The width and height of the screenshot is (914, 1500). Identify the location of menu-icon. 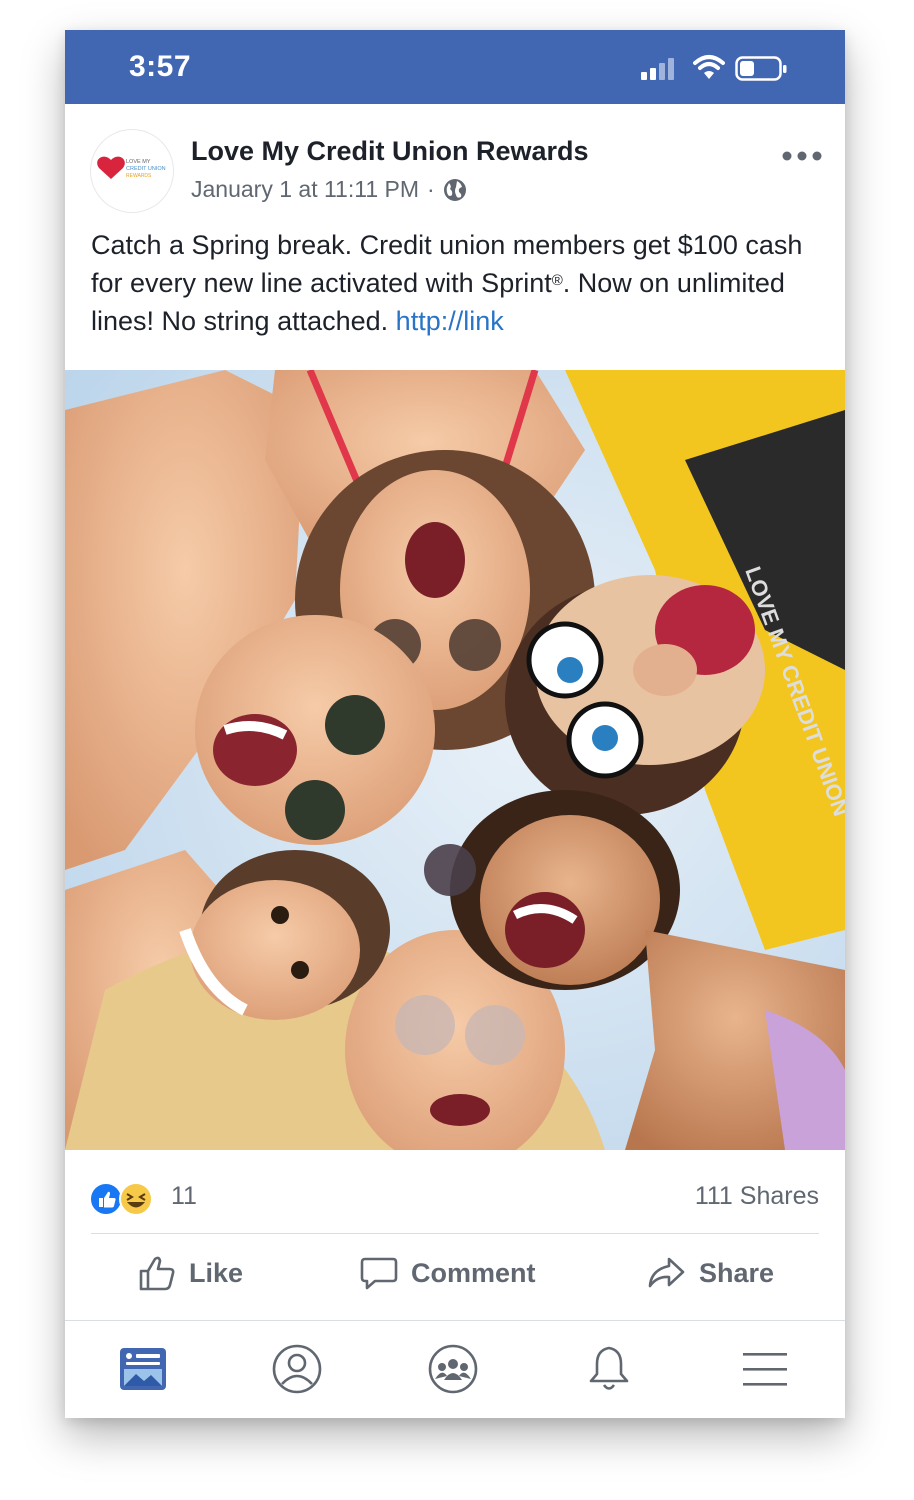
(765, 1369).